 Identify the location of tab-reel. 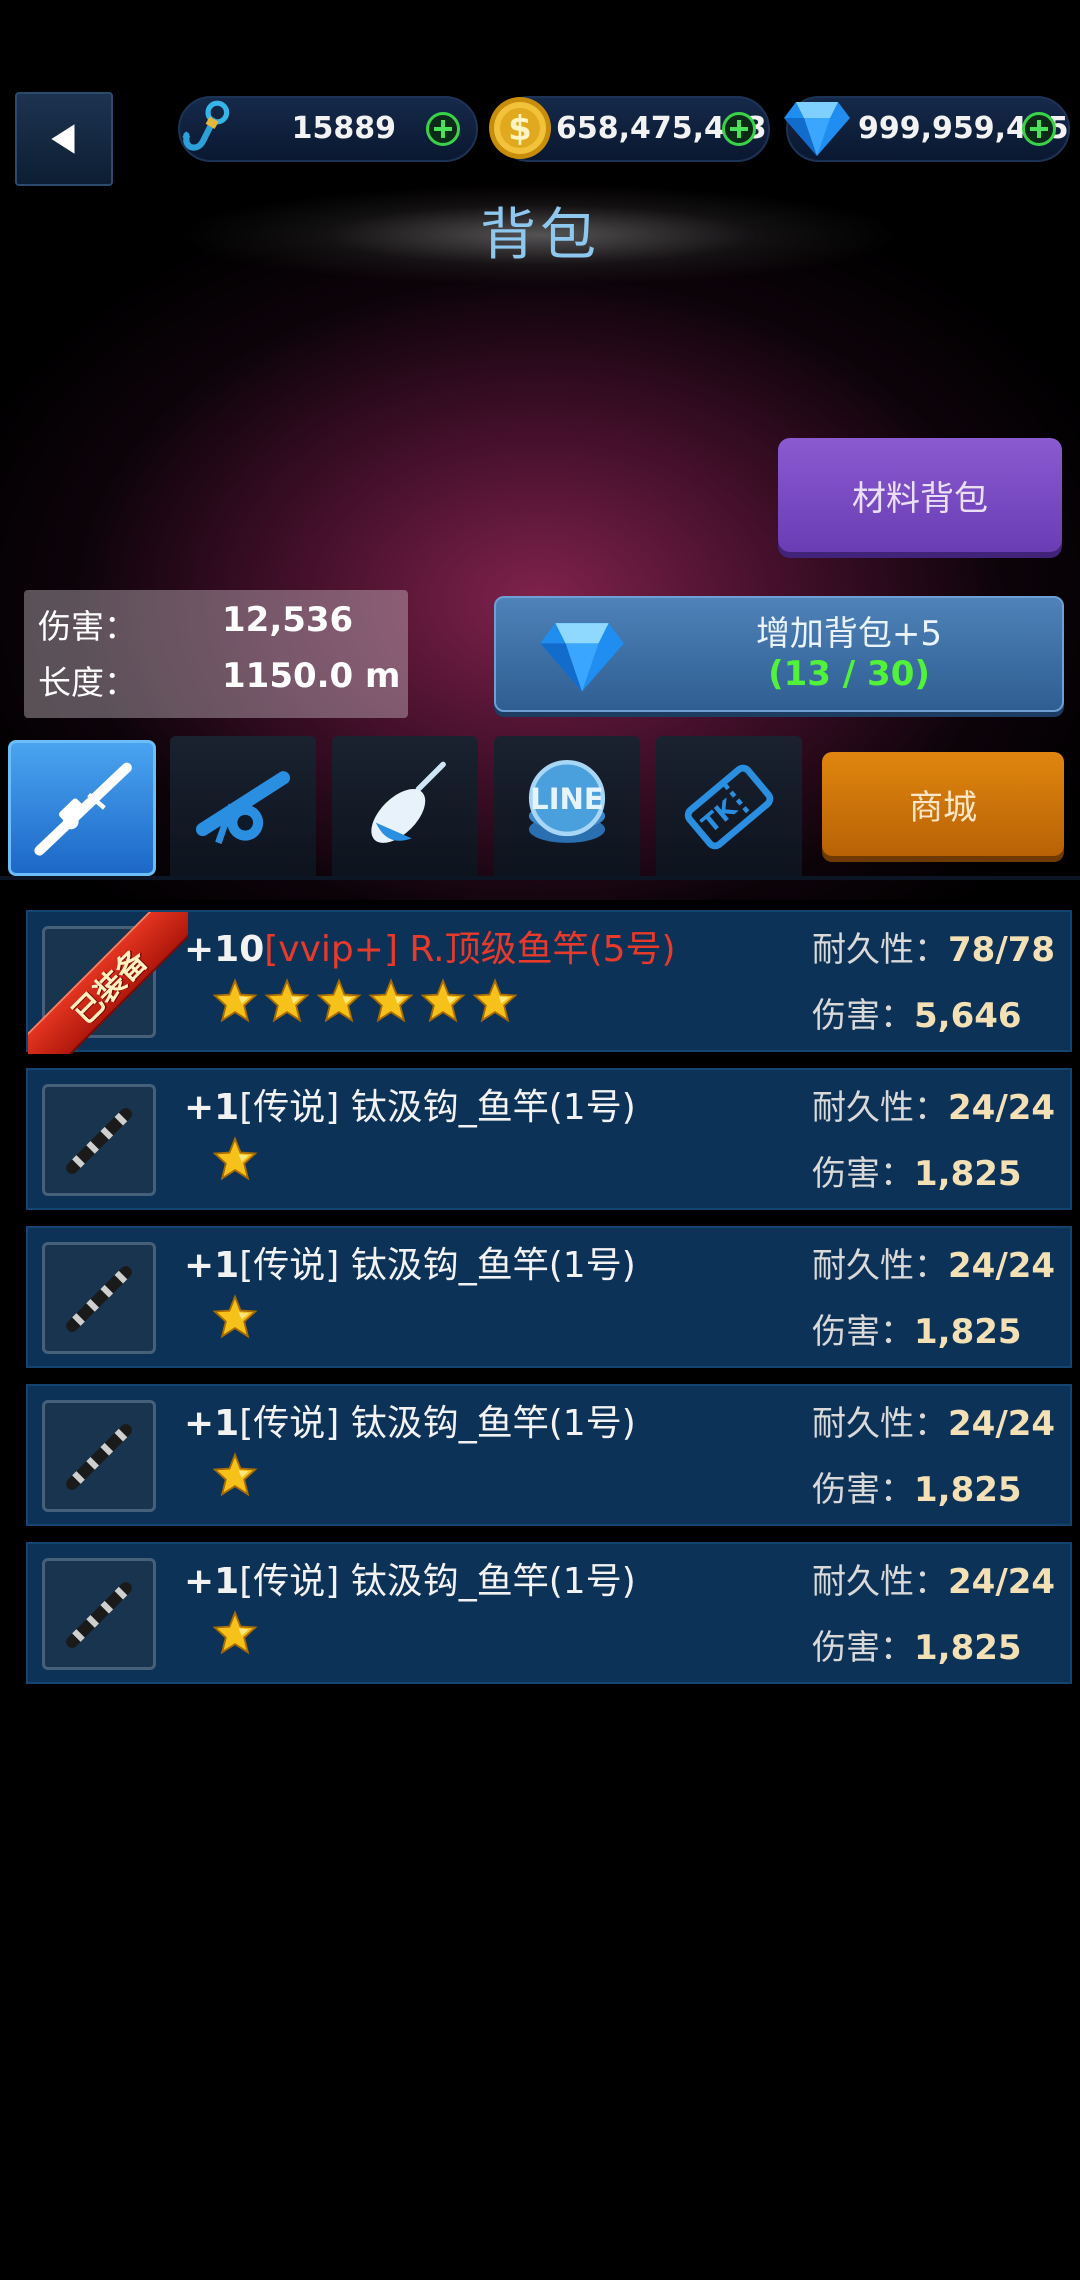
(243, 807).